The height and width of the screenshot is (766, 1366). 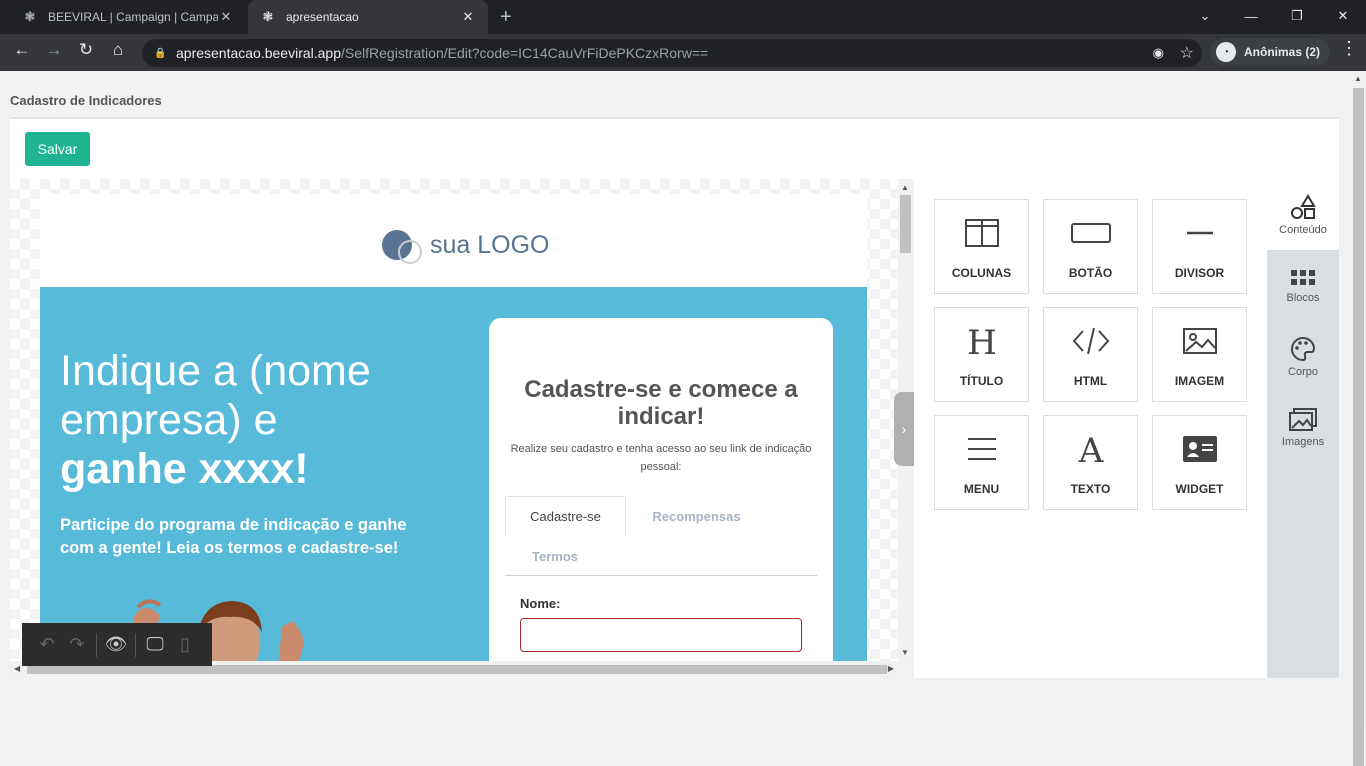 I want to click on new-tab-button: +, so click(x=506, y=17).